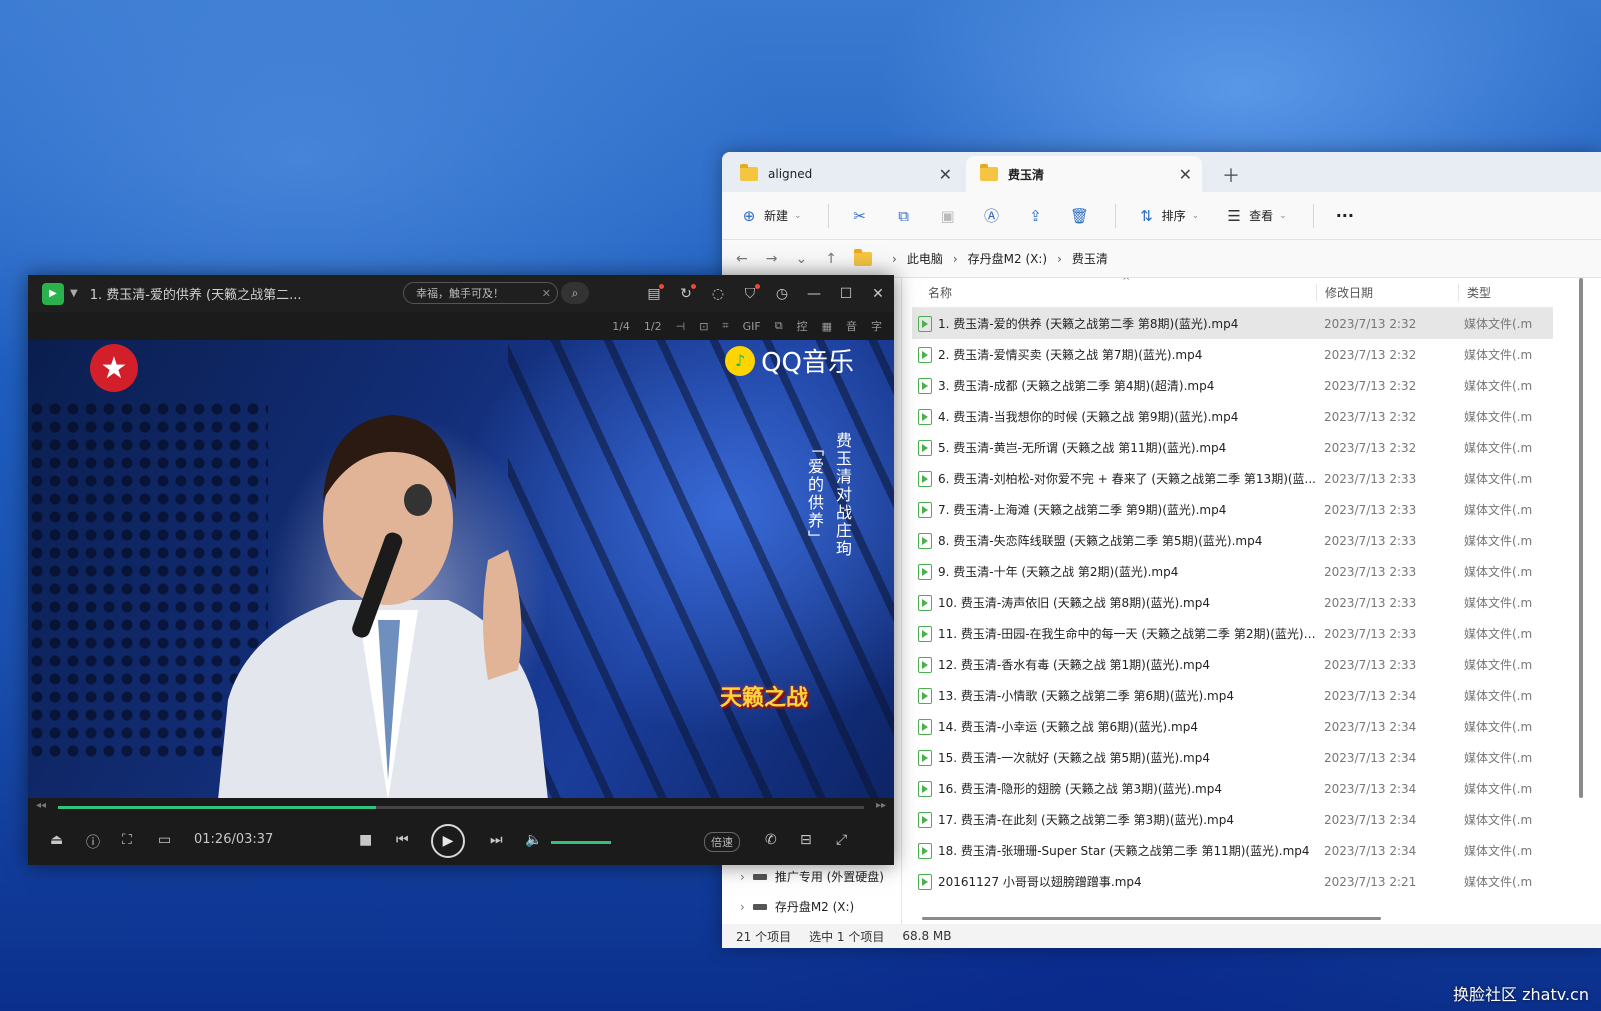  Describe the element at coordinates (1146, 215) in the screenshot. I see `sort-icon: ⇅` at that location.